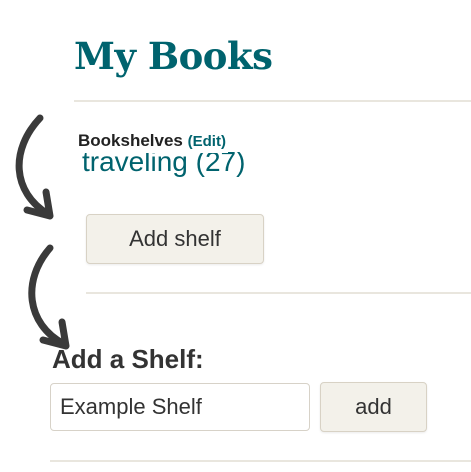  I want to click on shelf-name-input, so click(180, 407).